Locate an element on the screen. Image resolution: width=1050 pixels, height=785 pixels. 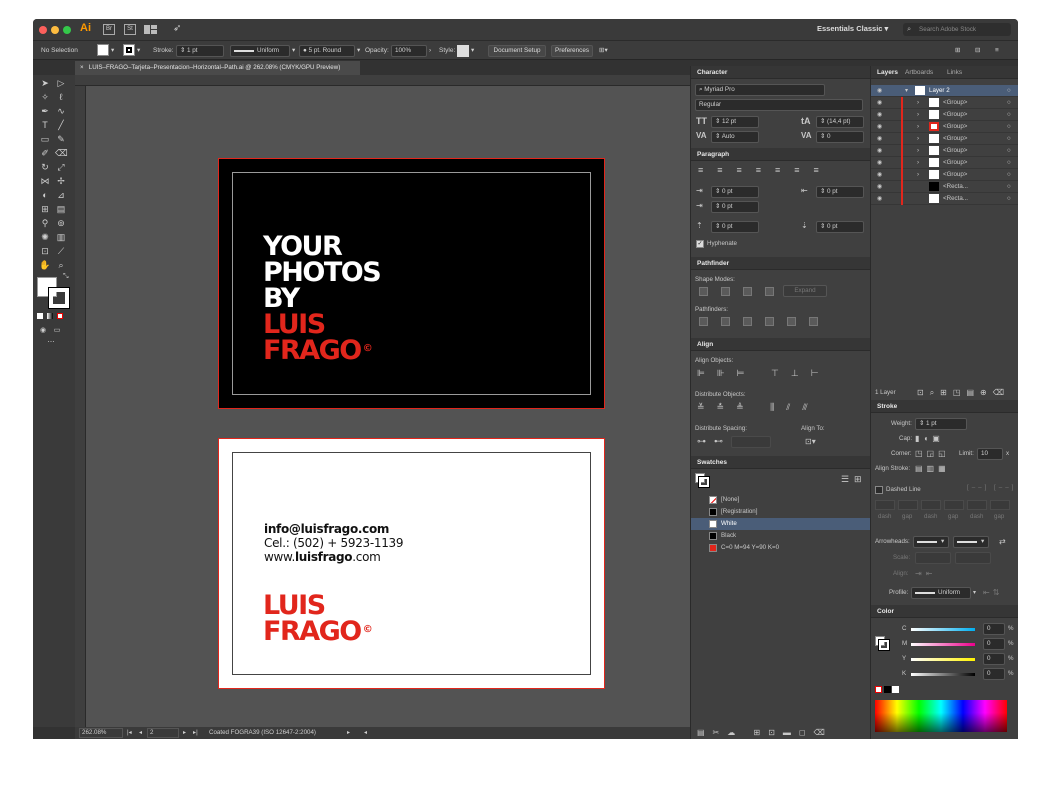
pathfinder-panel-header: Pathfinder is located at coordinates (780, 263).